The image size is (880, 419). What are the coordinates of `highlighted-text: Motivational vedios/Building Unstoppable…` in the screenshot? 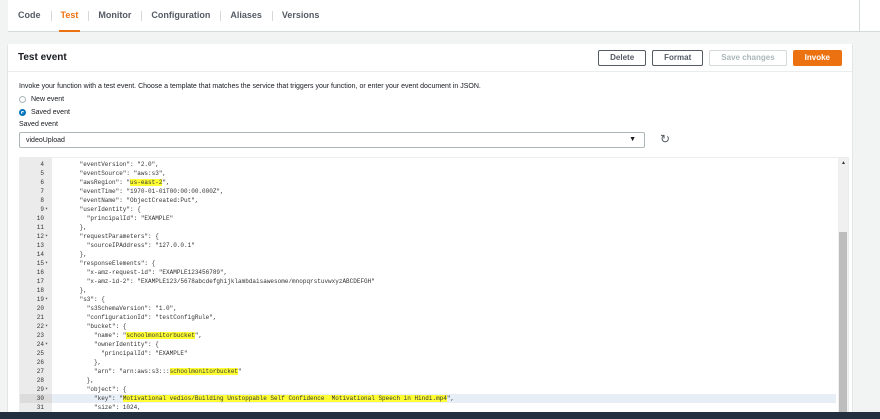 It's located at (284, 398).